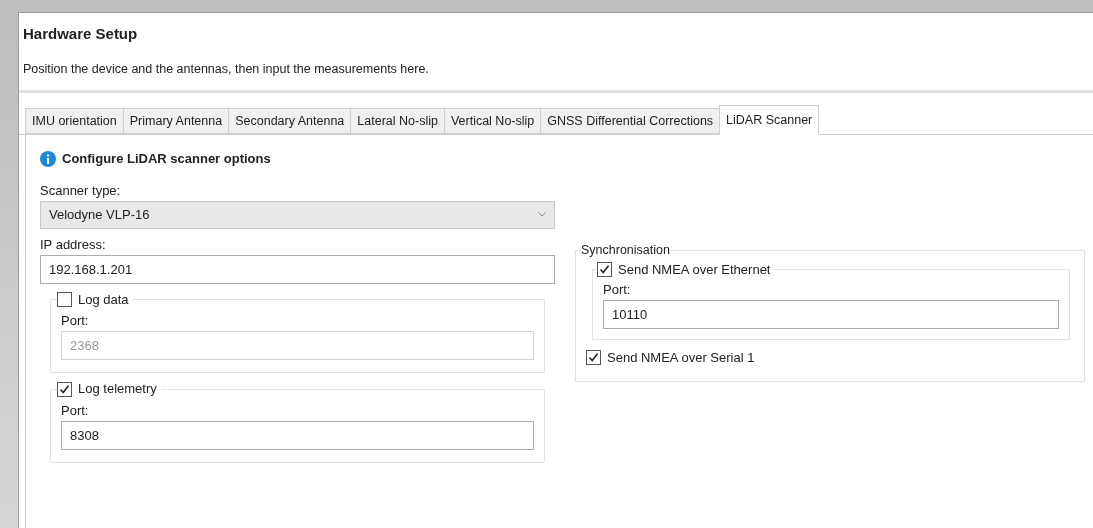 The width and height of the screenshot is (1093, 528). What do you see at coordinates (831, 314) in the screenshot?
I see `port-field: 10110` at bounding box center [831, 314].